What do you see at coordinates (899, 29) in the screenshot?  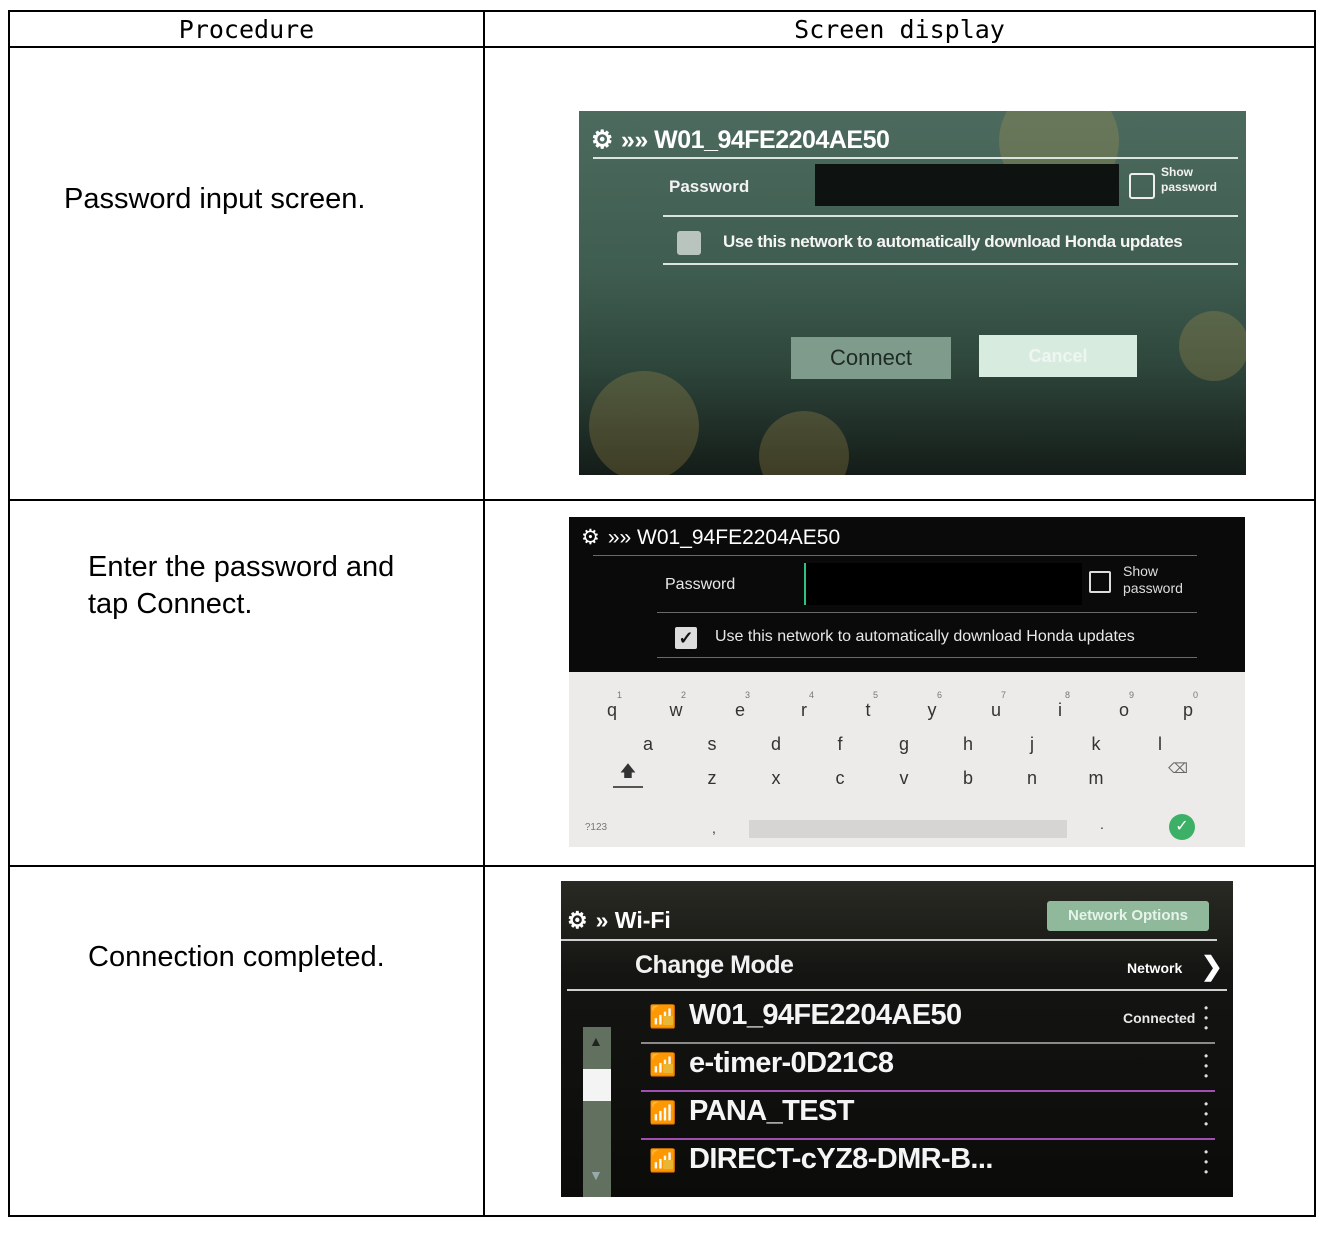 I see `header-screen-display: Screen display` at bounding box center [899, 29].